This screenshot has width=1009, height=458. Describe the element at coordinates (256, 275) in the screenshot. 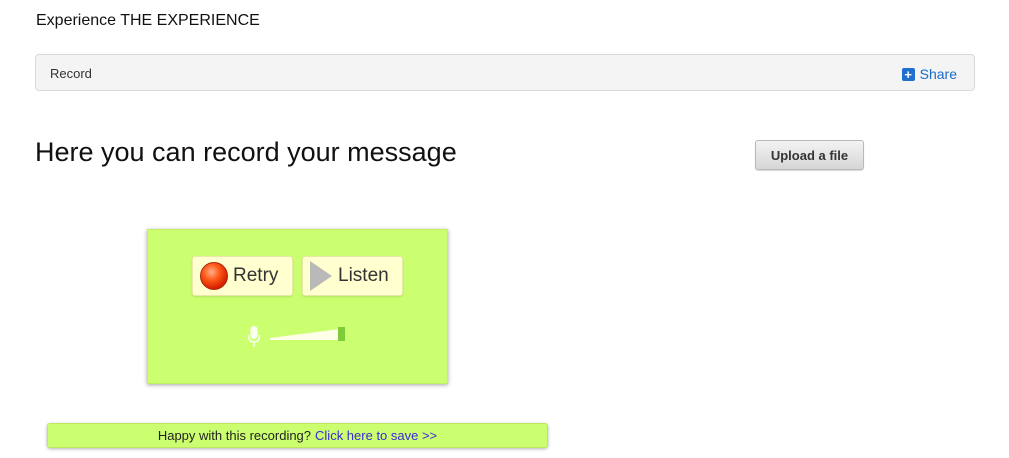

I see `retry-label: Retry` at that location.